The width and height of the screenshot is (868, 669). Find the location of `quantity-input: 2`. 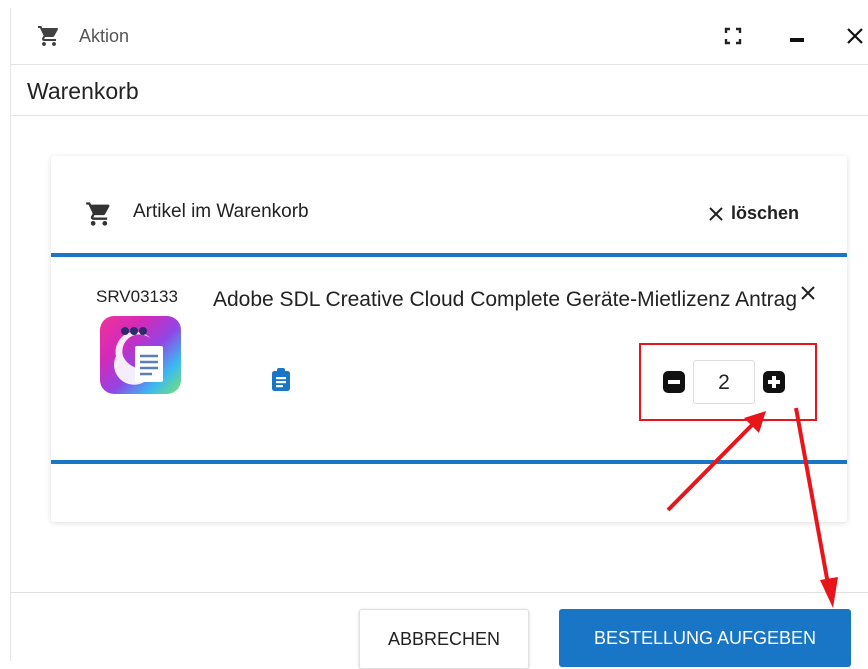

quantity-input: 2 is located at coordinates (724, 382).